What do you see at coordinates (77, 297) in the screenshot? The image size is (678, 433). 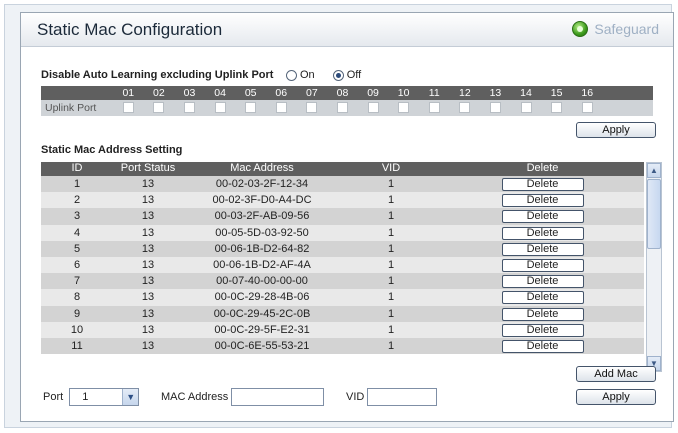 I see `row-id: 8` at bounding box center [77, 297].